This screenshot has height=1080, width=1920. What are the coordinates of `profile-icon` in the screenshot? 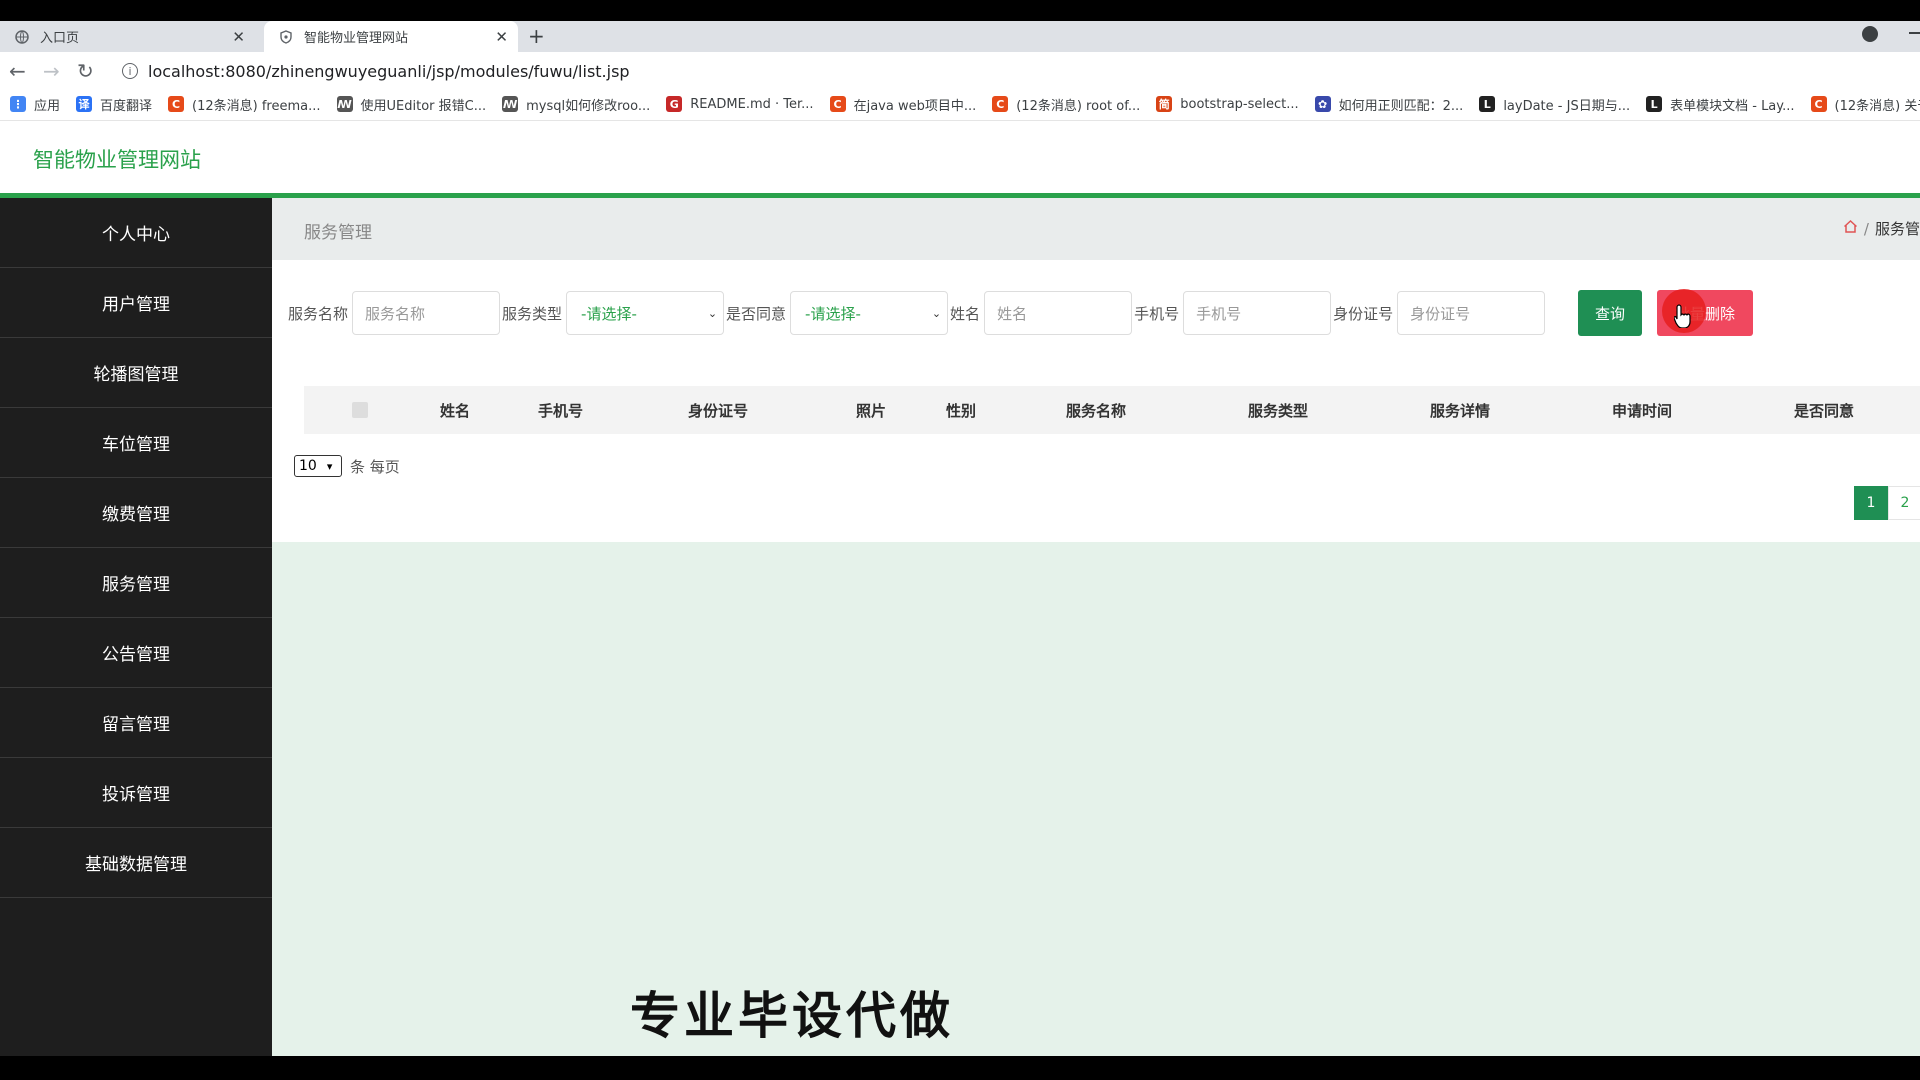 It's located at (1870, 34).